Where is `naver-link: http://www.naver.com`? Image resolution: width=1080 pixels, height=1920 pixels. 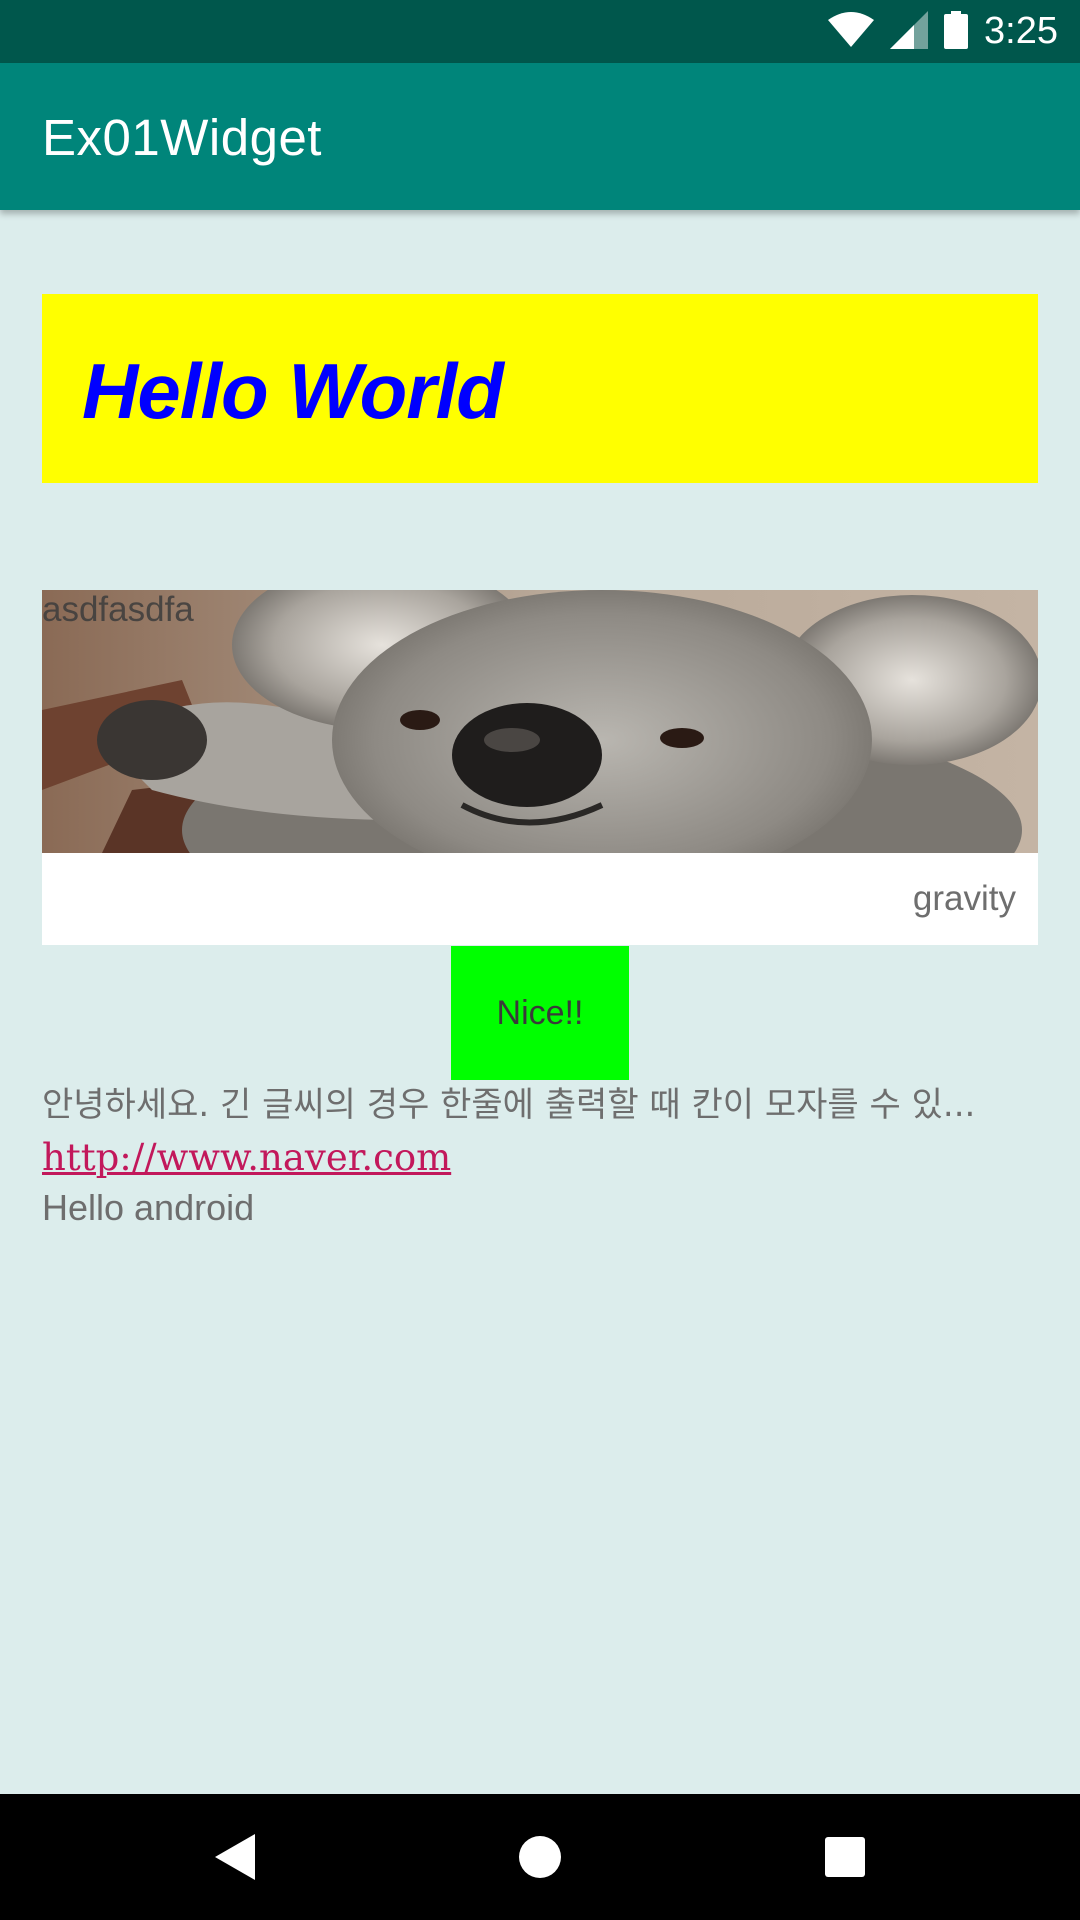
naver-link: http://www.naver.com is located at coordinates (246, 1158).